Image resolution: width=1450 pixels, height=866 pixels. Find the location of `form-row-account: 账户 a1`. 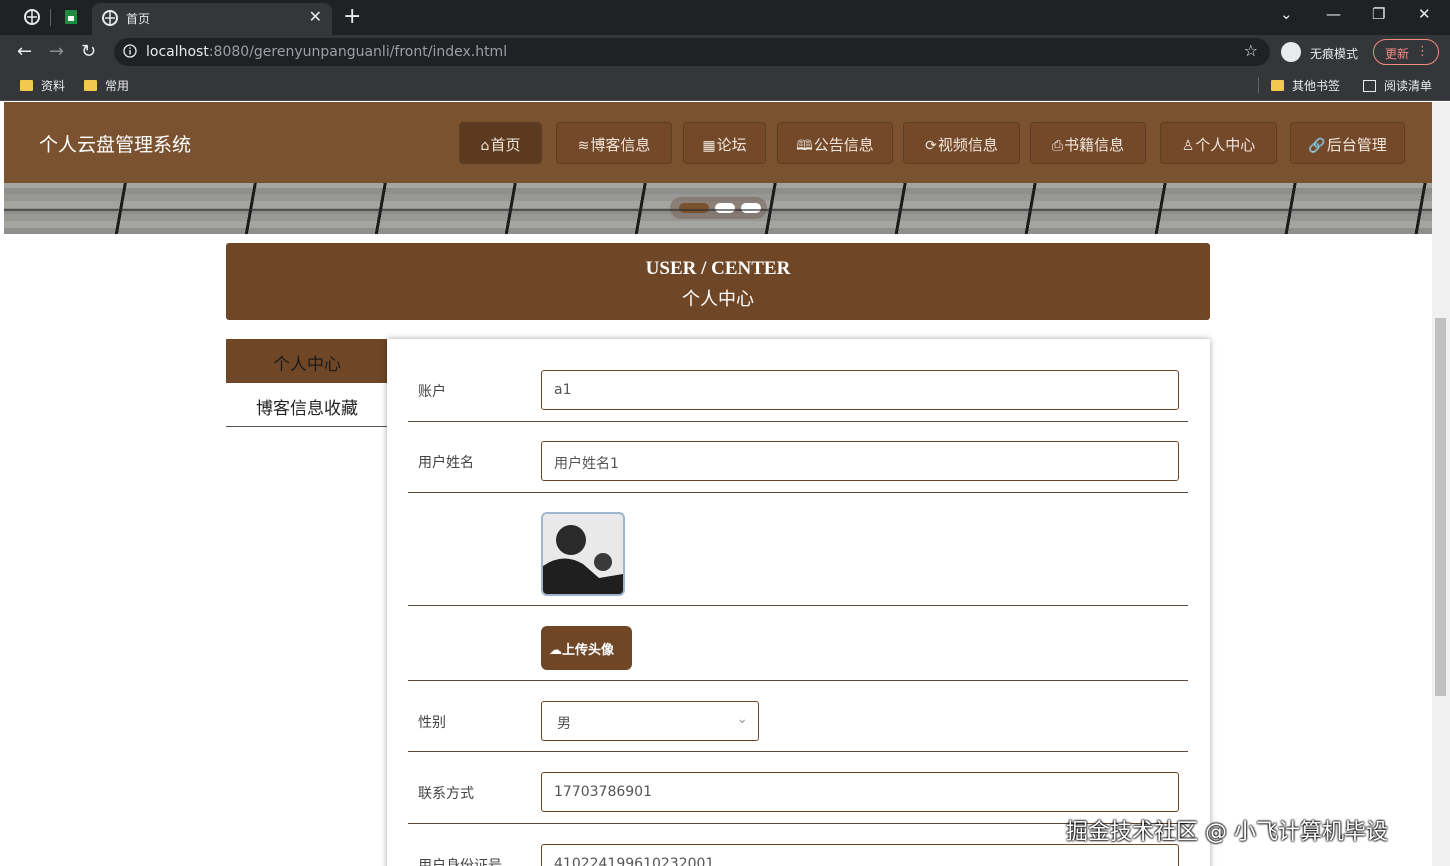

form-row-account: 账户 a1 is located at coordinates (798, 380).